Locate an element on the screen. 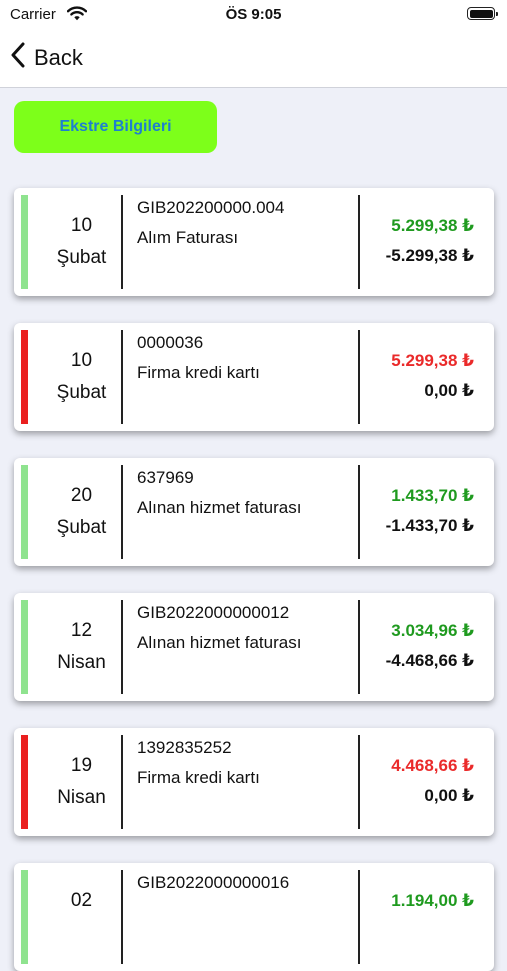 Image resolution: width=507 pixels, height=971 pixels. status-bar: Carrier ÖS 9:05 is located at coordinates (253, 15).